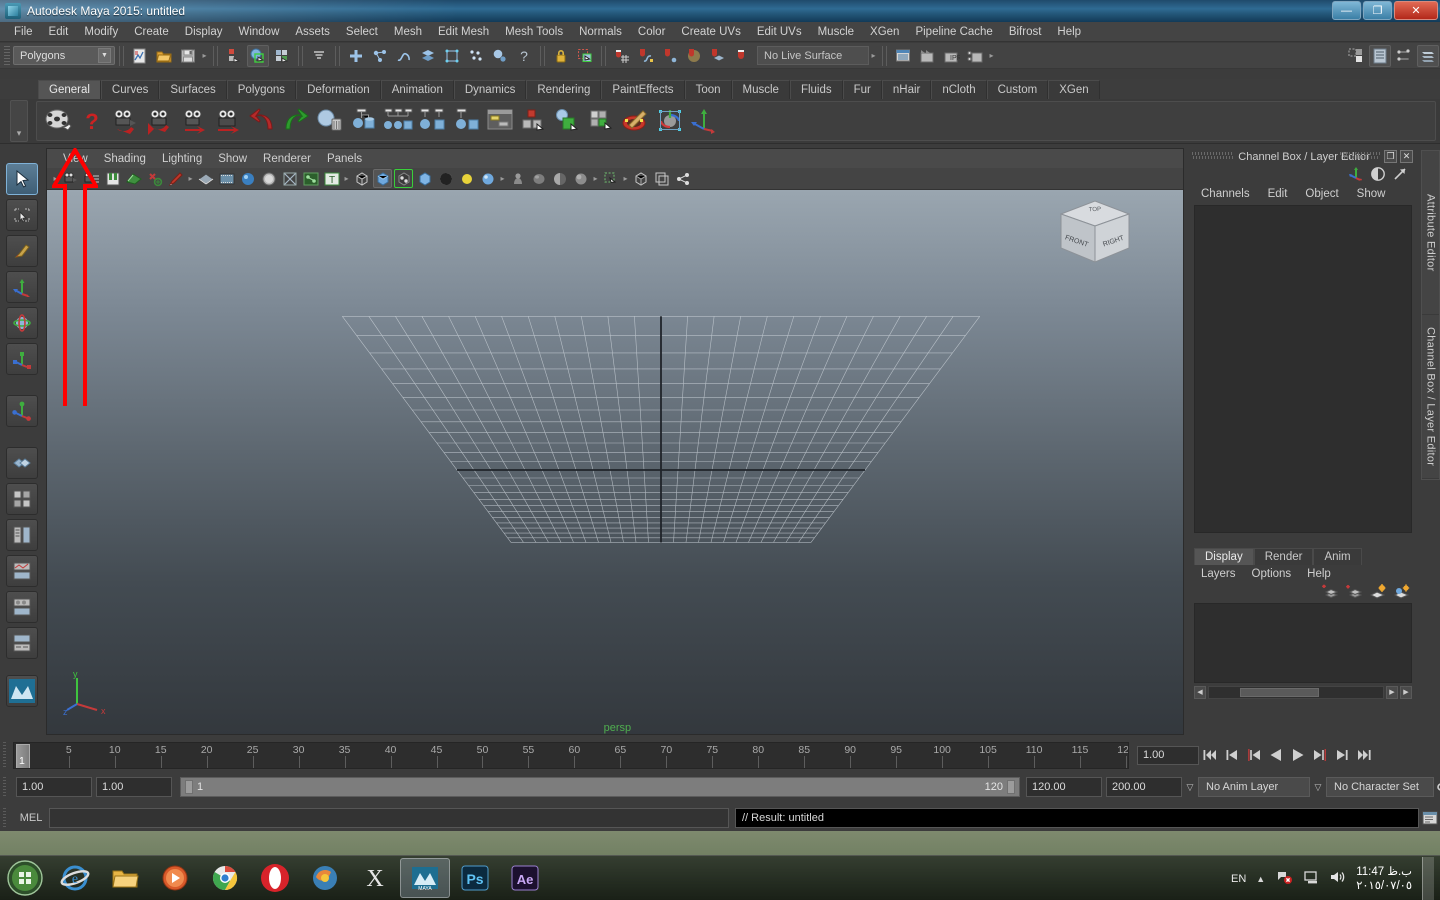 The height and width of the screenshot is (900, 1440). I want to click on viewport-menu-renderer: Renderer, so click(287, 159).